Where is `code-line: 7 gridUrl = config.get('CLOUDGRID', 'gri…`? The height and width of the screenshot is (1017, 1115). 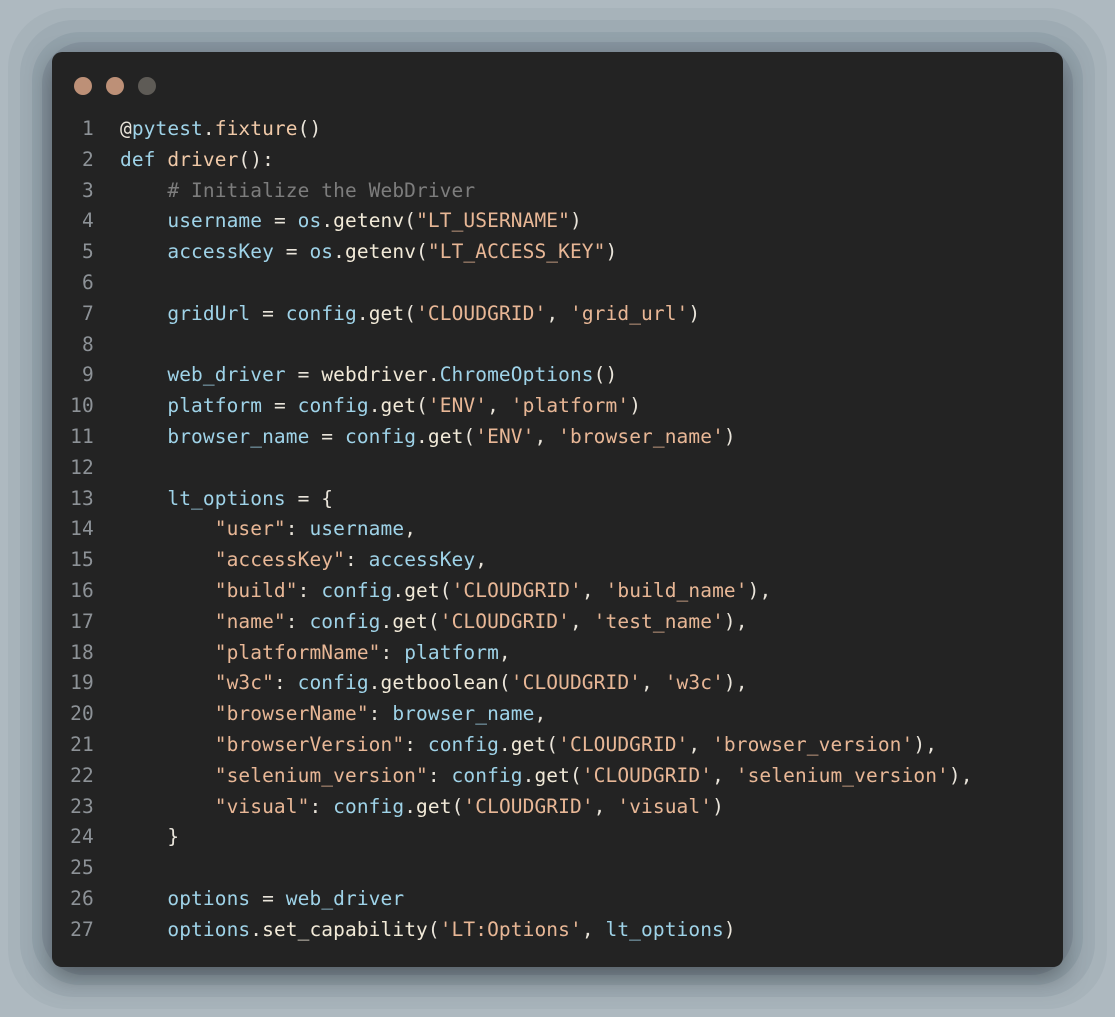
code-line: 7 gridUrl = config.get('CLOUDGRID', 'gri… is located at coordinates (557, 314).